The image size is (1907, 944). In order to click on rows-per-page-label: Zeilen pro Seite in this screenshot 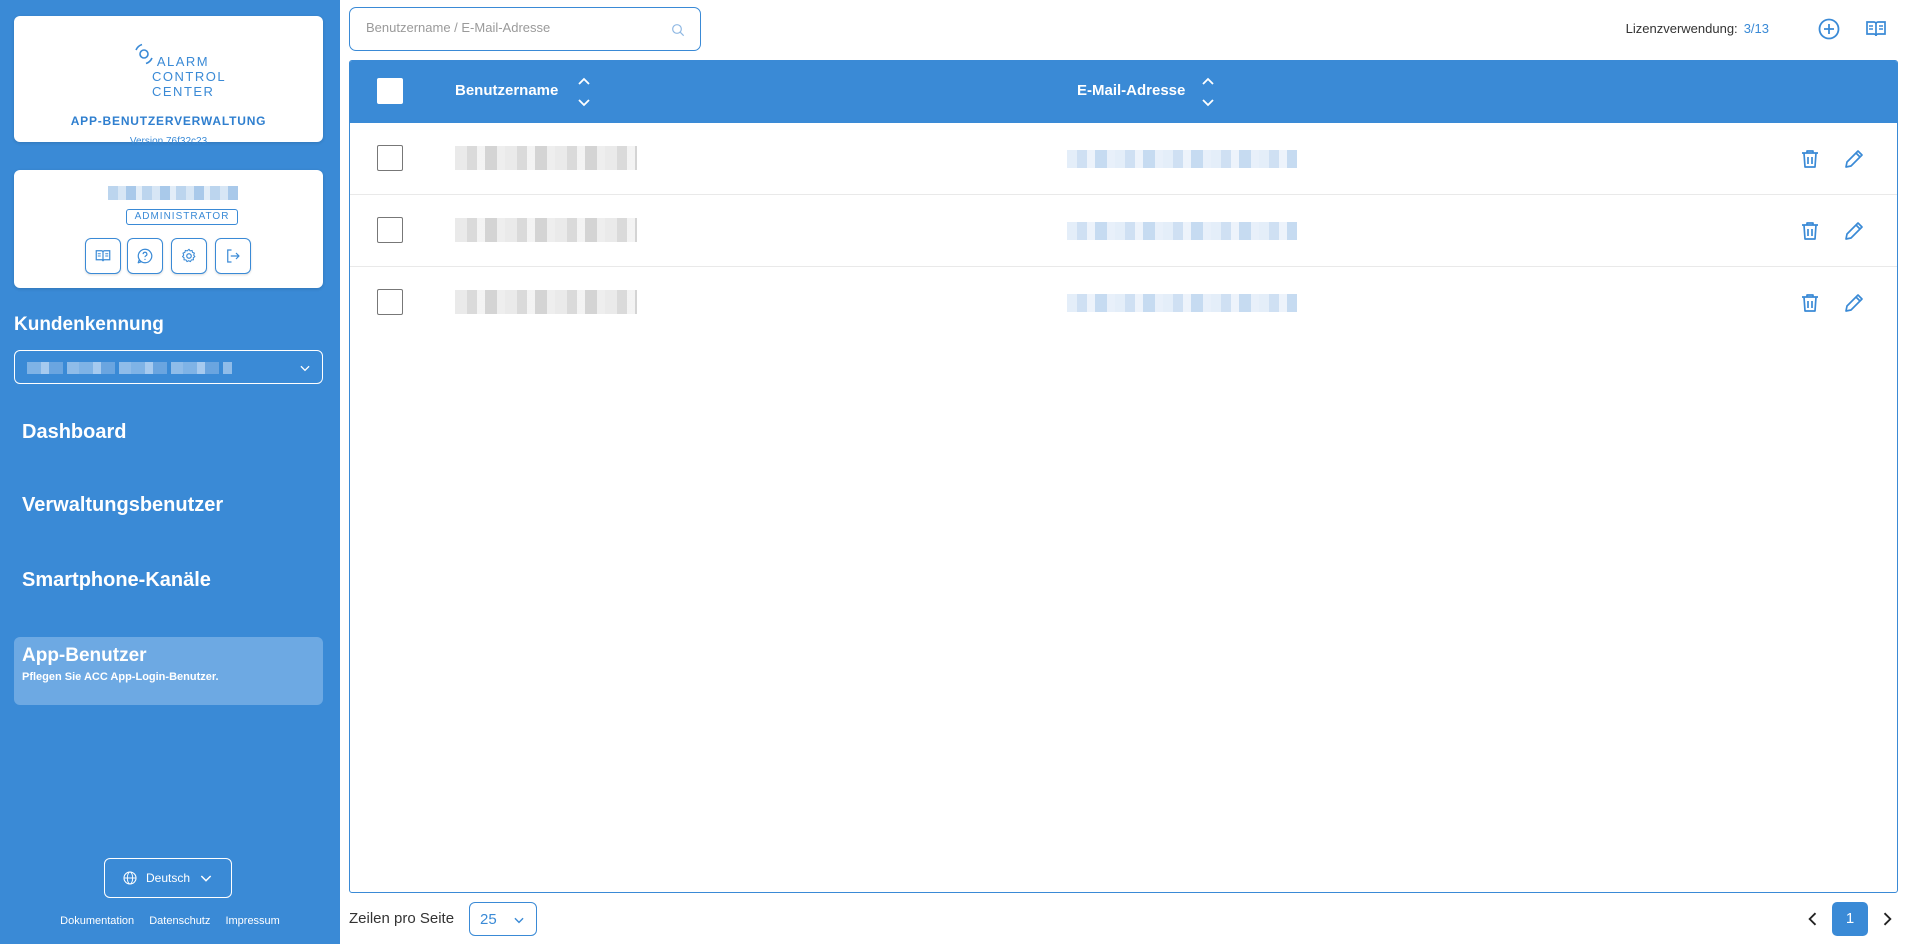, I will do `click(402, 918)`.